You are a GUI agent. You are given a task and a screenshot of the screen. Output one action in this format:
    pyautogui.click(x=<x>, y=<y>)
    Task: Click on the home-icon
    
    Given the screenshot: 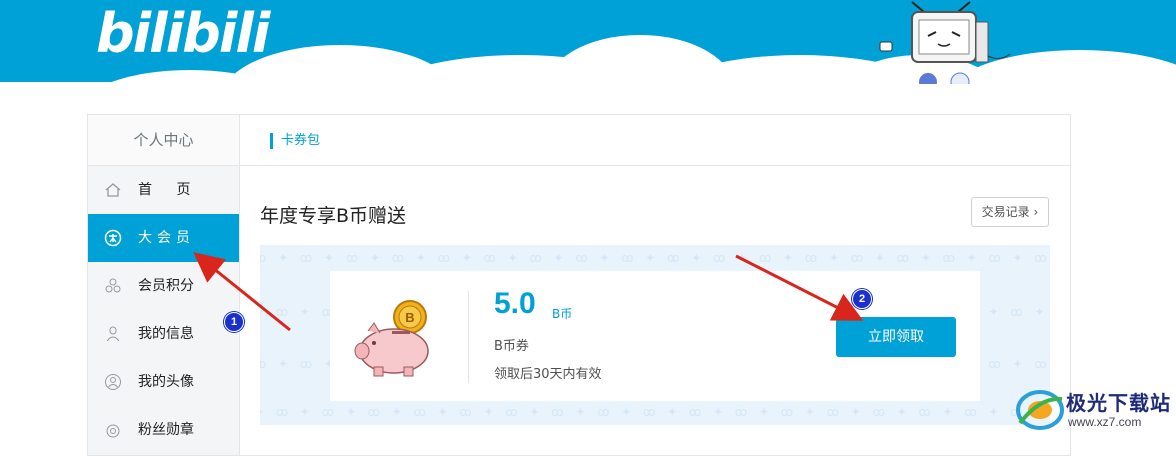 What is the action you would take?
    pyautogui.click(x=113, y=190)
    